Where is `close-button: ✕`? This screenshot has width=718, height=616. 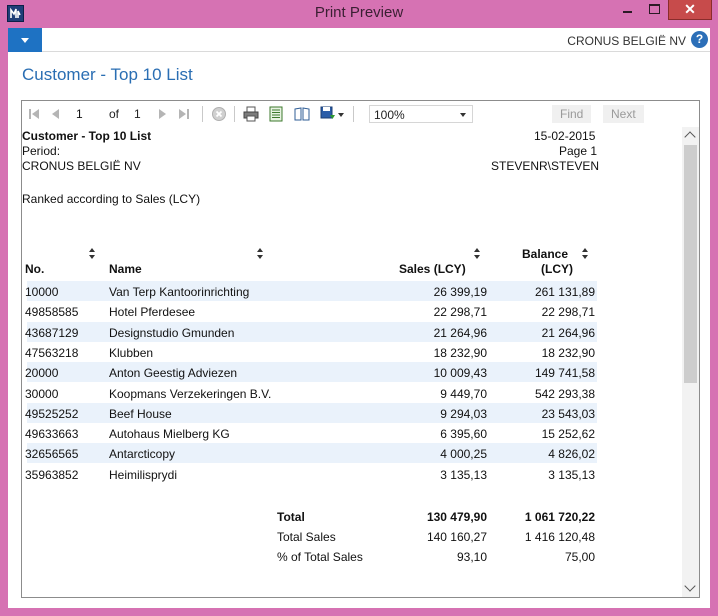
close-button: ✕ is located at coordinates (690, 10).